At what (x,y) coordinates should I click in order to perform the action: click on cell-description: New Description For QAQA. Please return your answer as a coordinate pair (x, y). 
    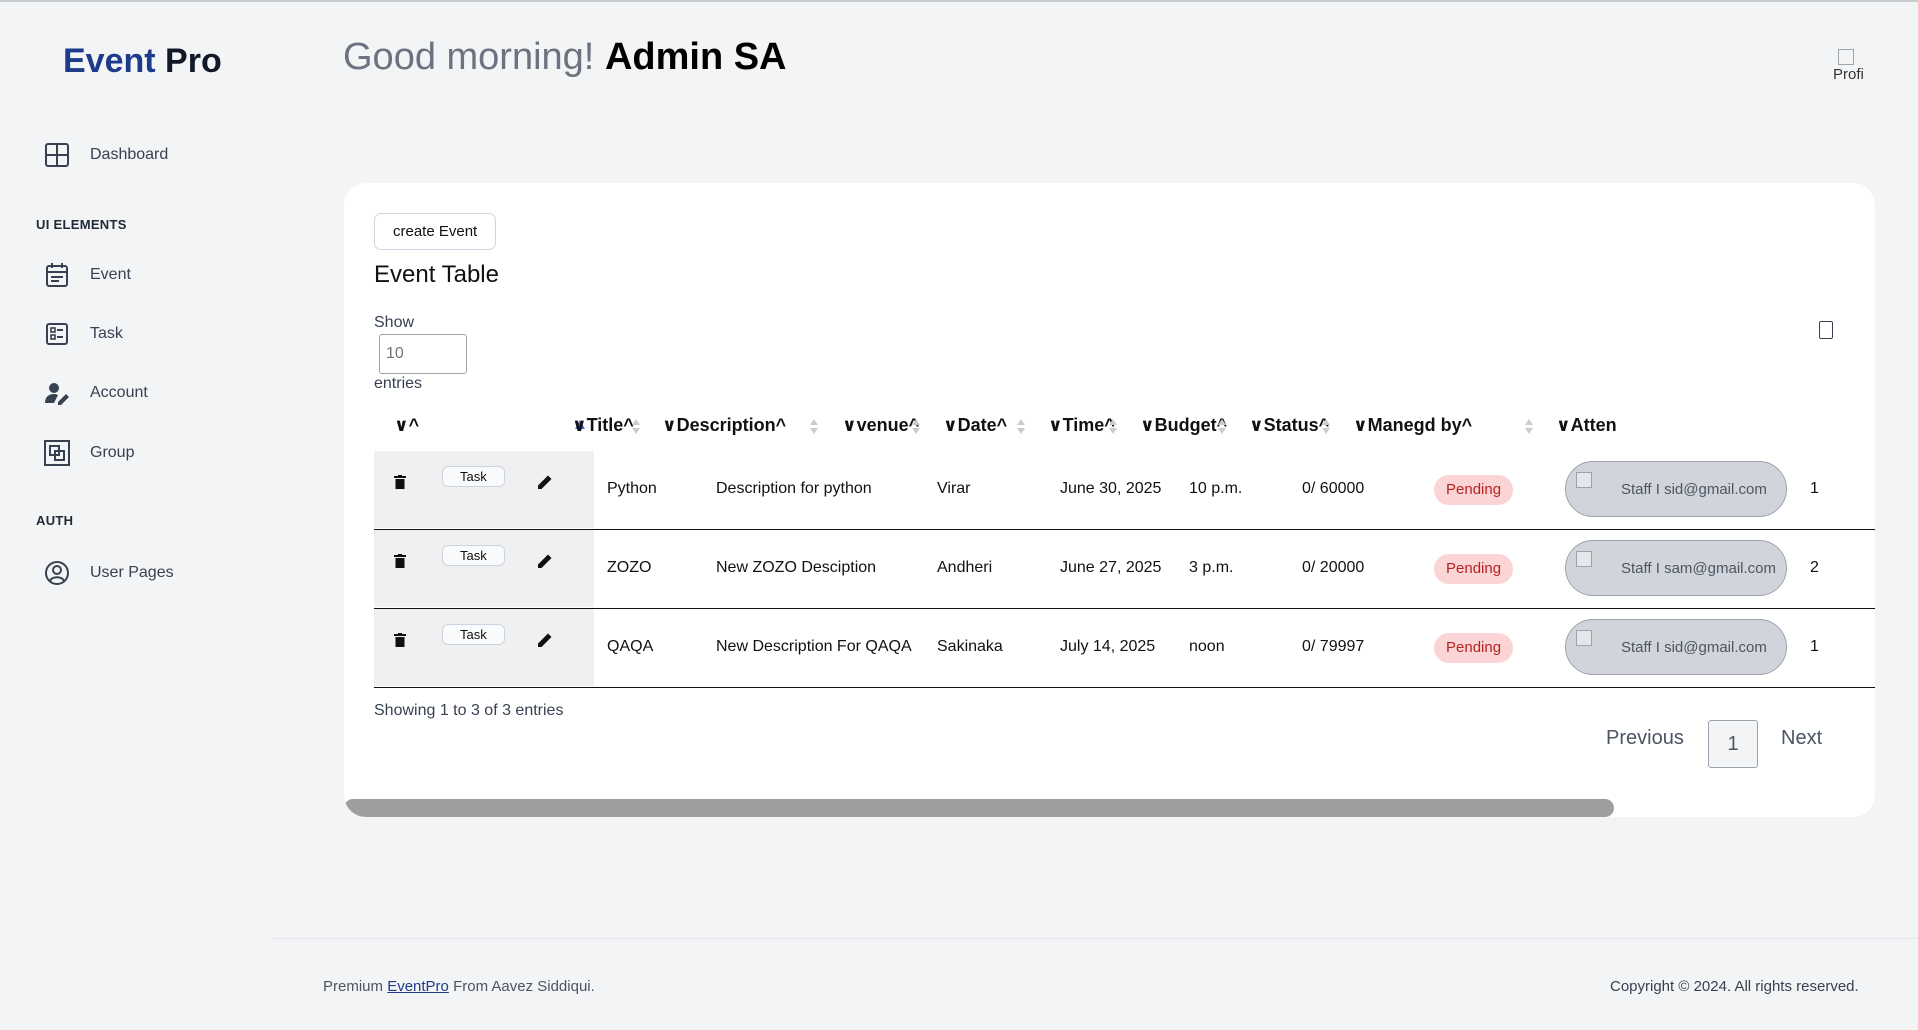
    Looking at the image, I should click on (814, 646).